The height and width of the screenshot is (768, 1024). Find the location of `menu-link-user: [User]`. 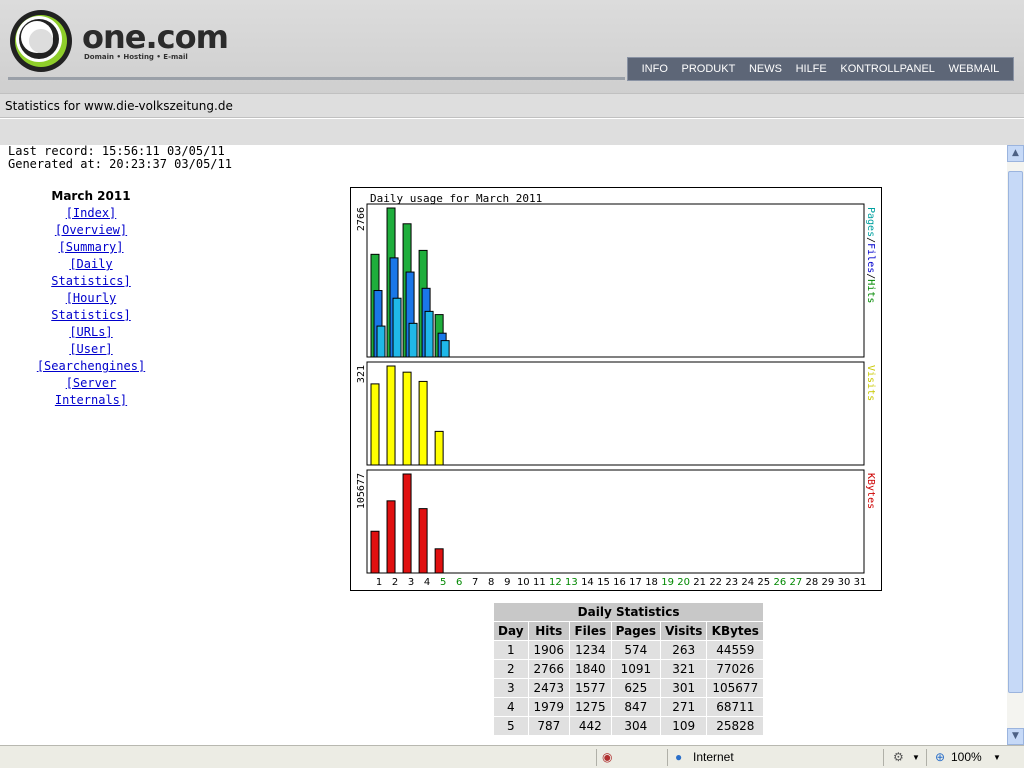

menu-link-user: [User] is located at coordinates (91, 349).